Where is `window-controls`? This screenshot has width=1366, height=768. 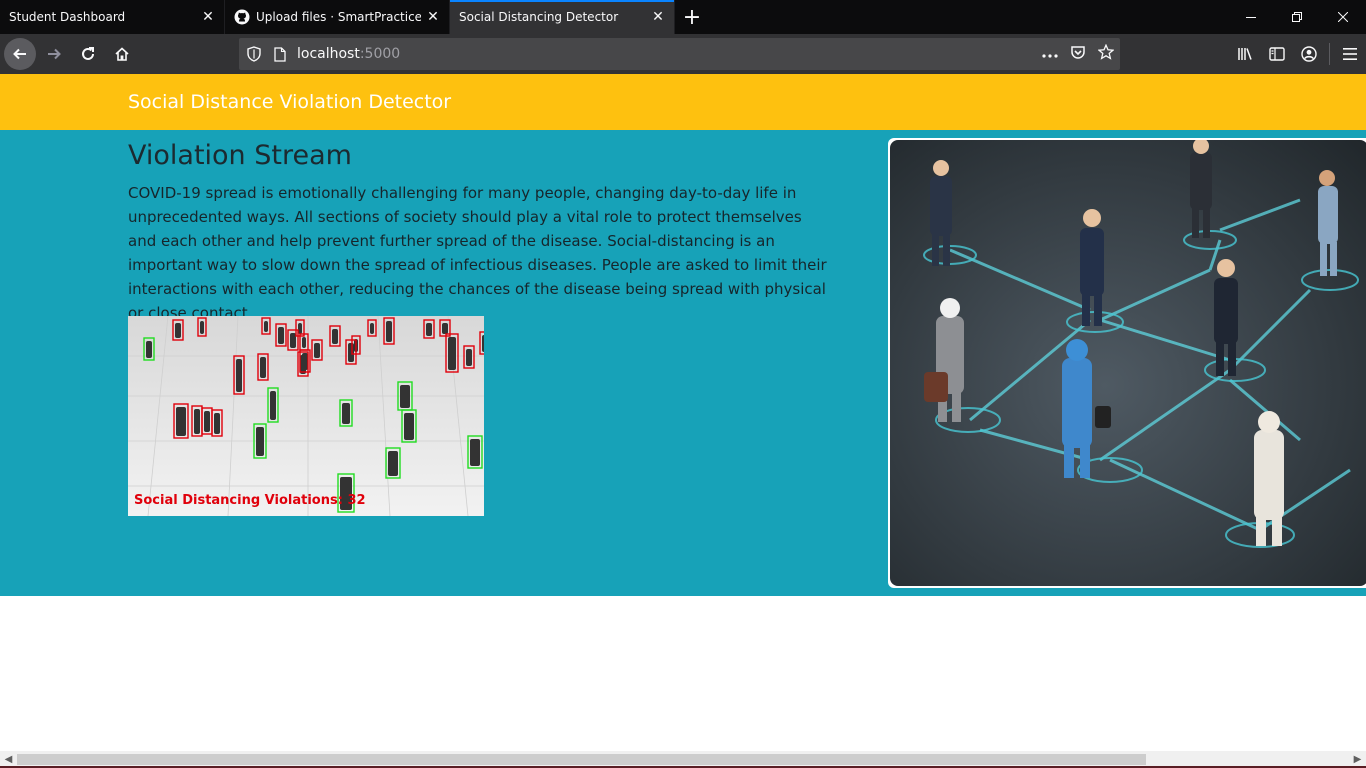 window-controls is located at coordinates (1297, 17).